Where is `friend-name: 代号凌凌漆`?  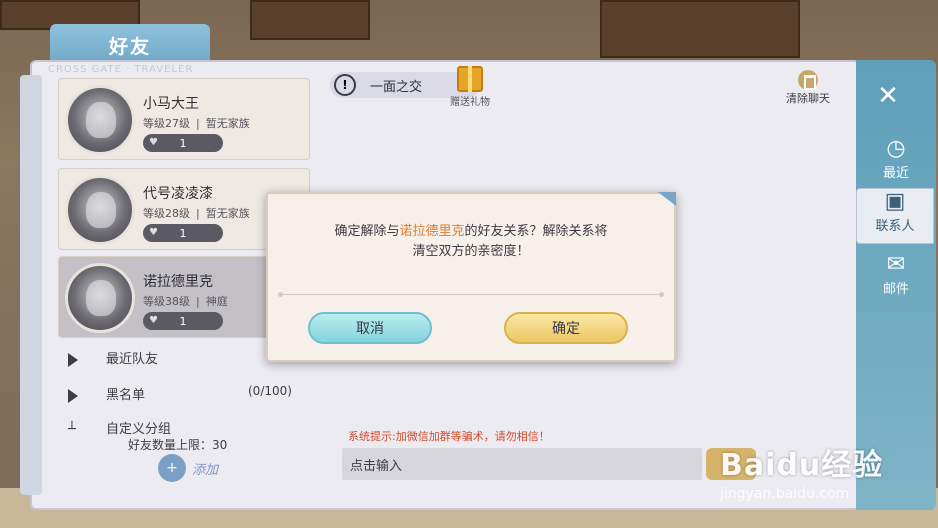 friend-name: 代号凌凌漆 is located at coordinates (178, 194).